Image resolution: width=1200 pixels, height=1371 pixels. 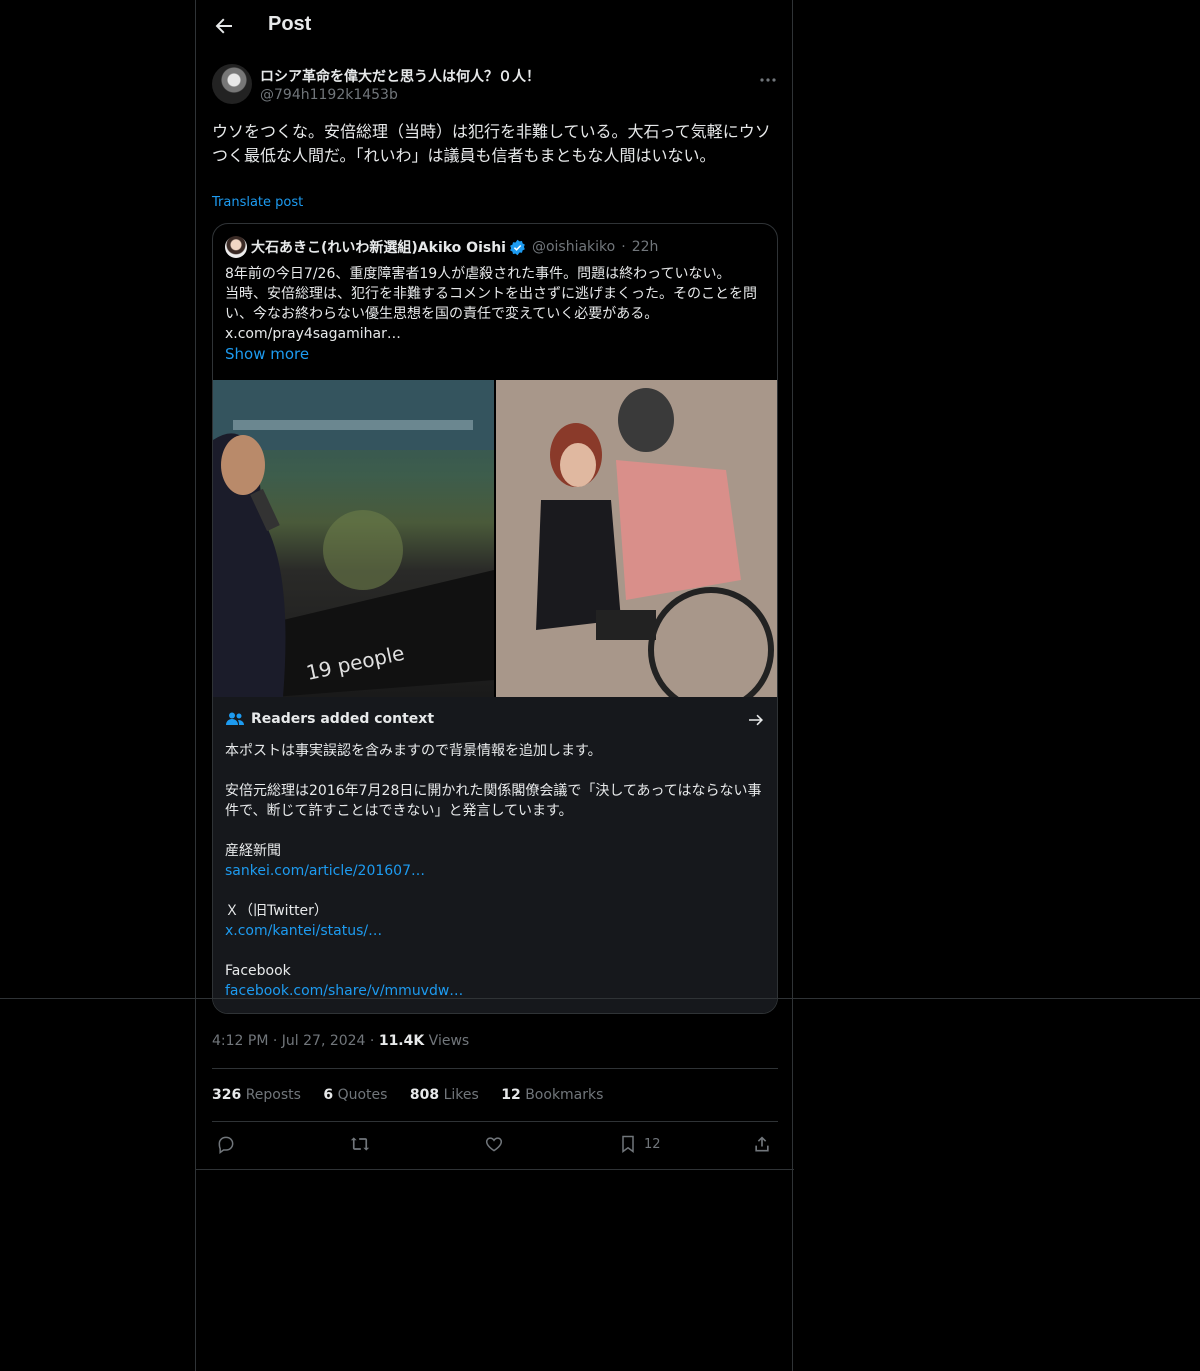 What do you see at coordinates (276, 911) in the screenshot?
I see `source-label: Ｘ（旧Twitter）` at bounding box center [276, 911].